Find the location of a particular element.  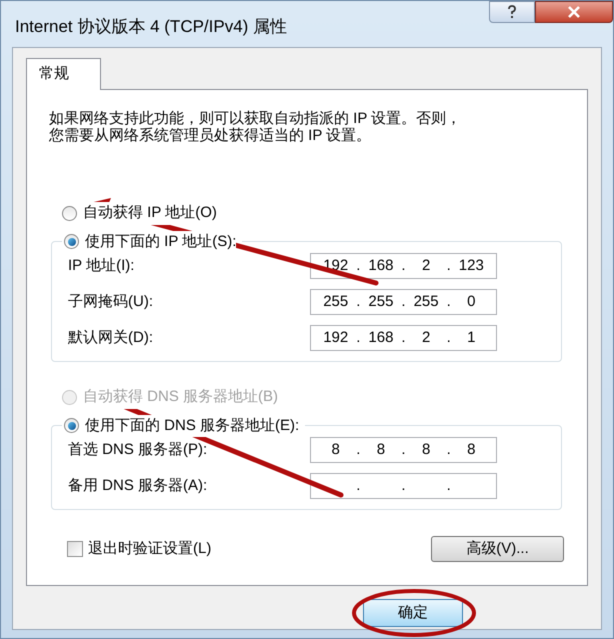

description-text: 如果网络支持此功能，则可以获取自动指派的 IP 设置。否则， 您需要从网络系统管理员处获得适当的 IP 设置。 is located at coordinates (255, 127).